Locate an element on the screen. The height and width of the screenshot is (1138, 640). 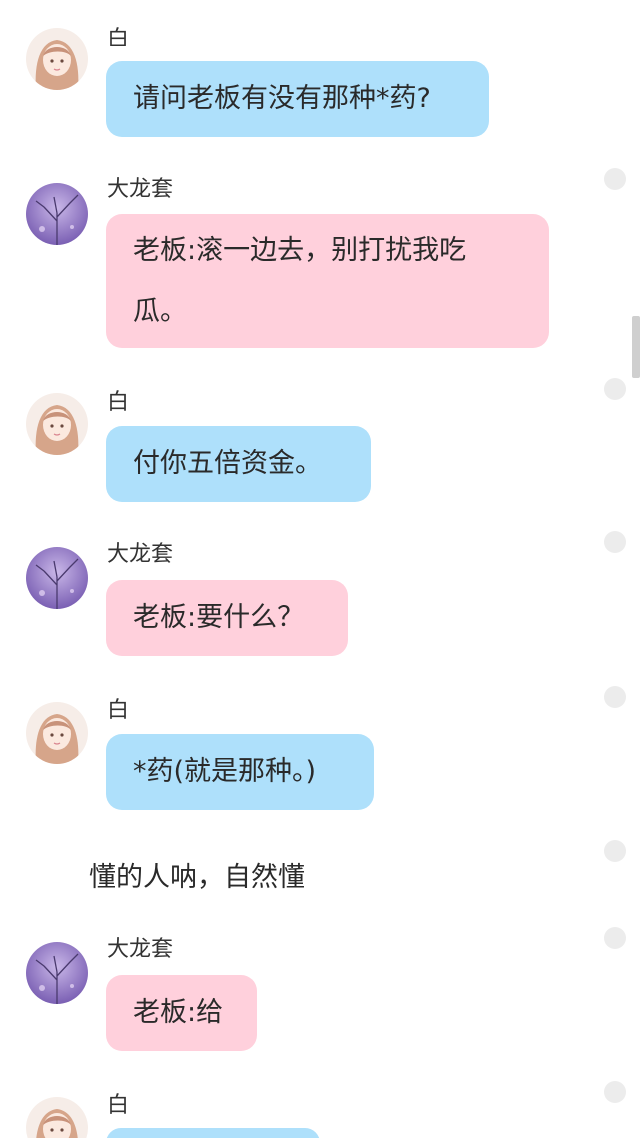
message-bubble: 老板:要什么？ is located at coordinates (227, 618).